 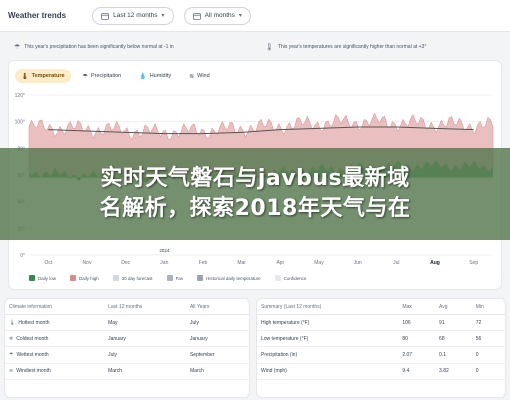 I want to click on table-row: 🌡 Hottest month May July, so click(x=127, y=323).